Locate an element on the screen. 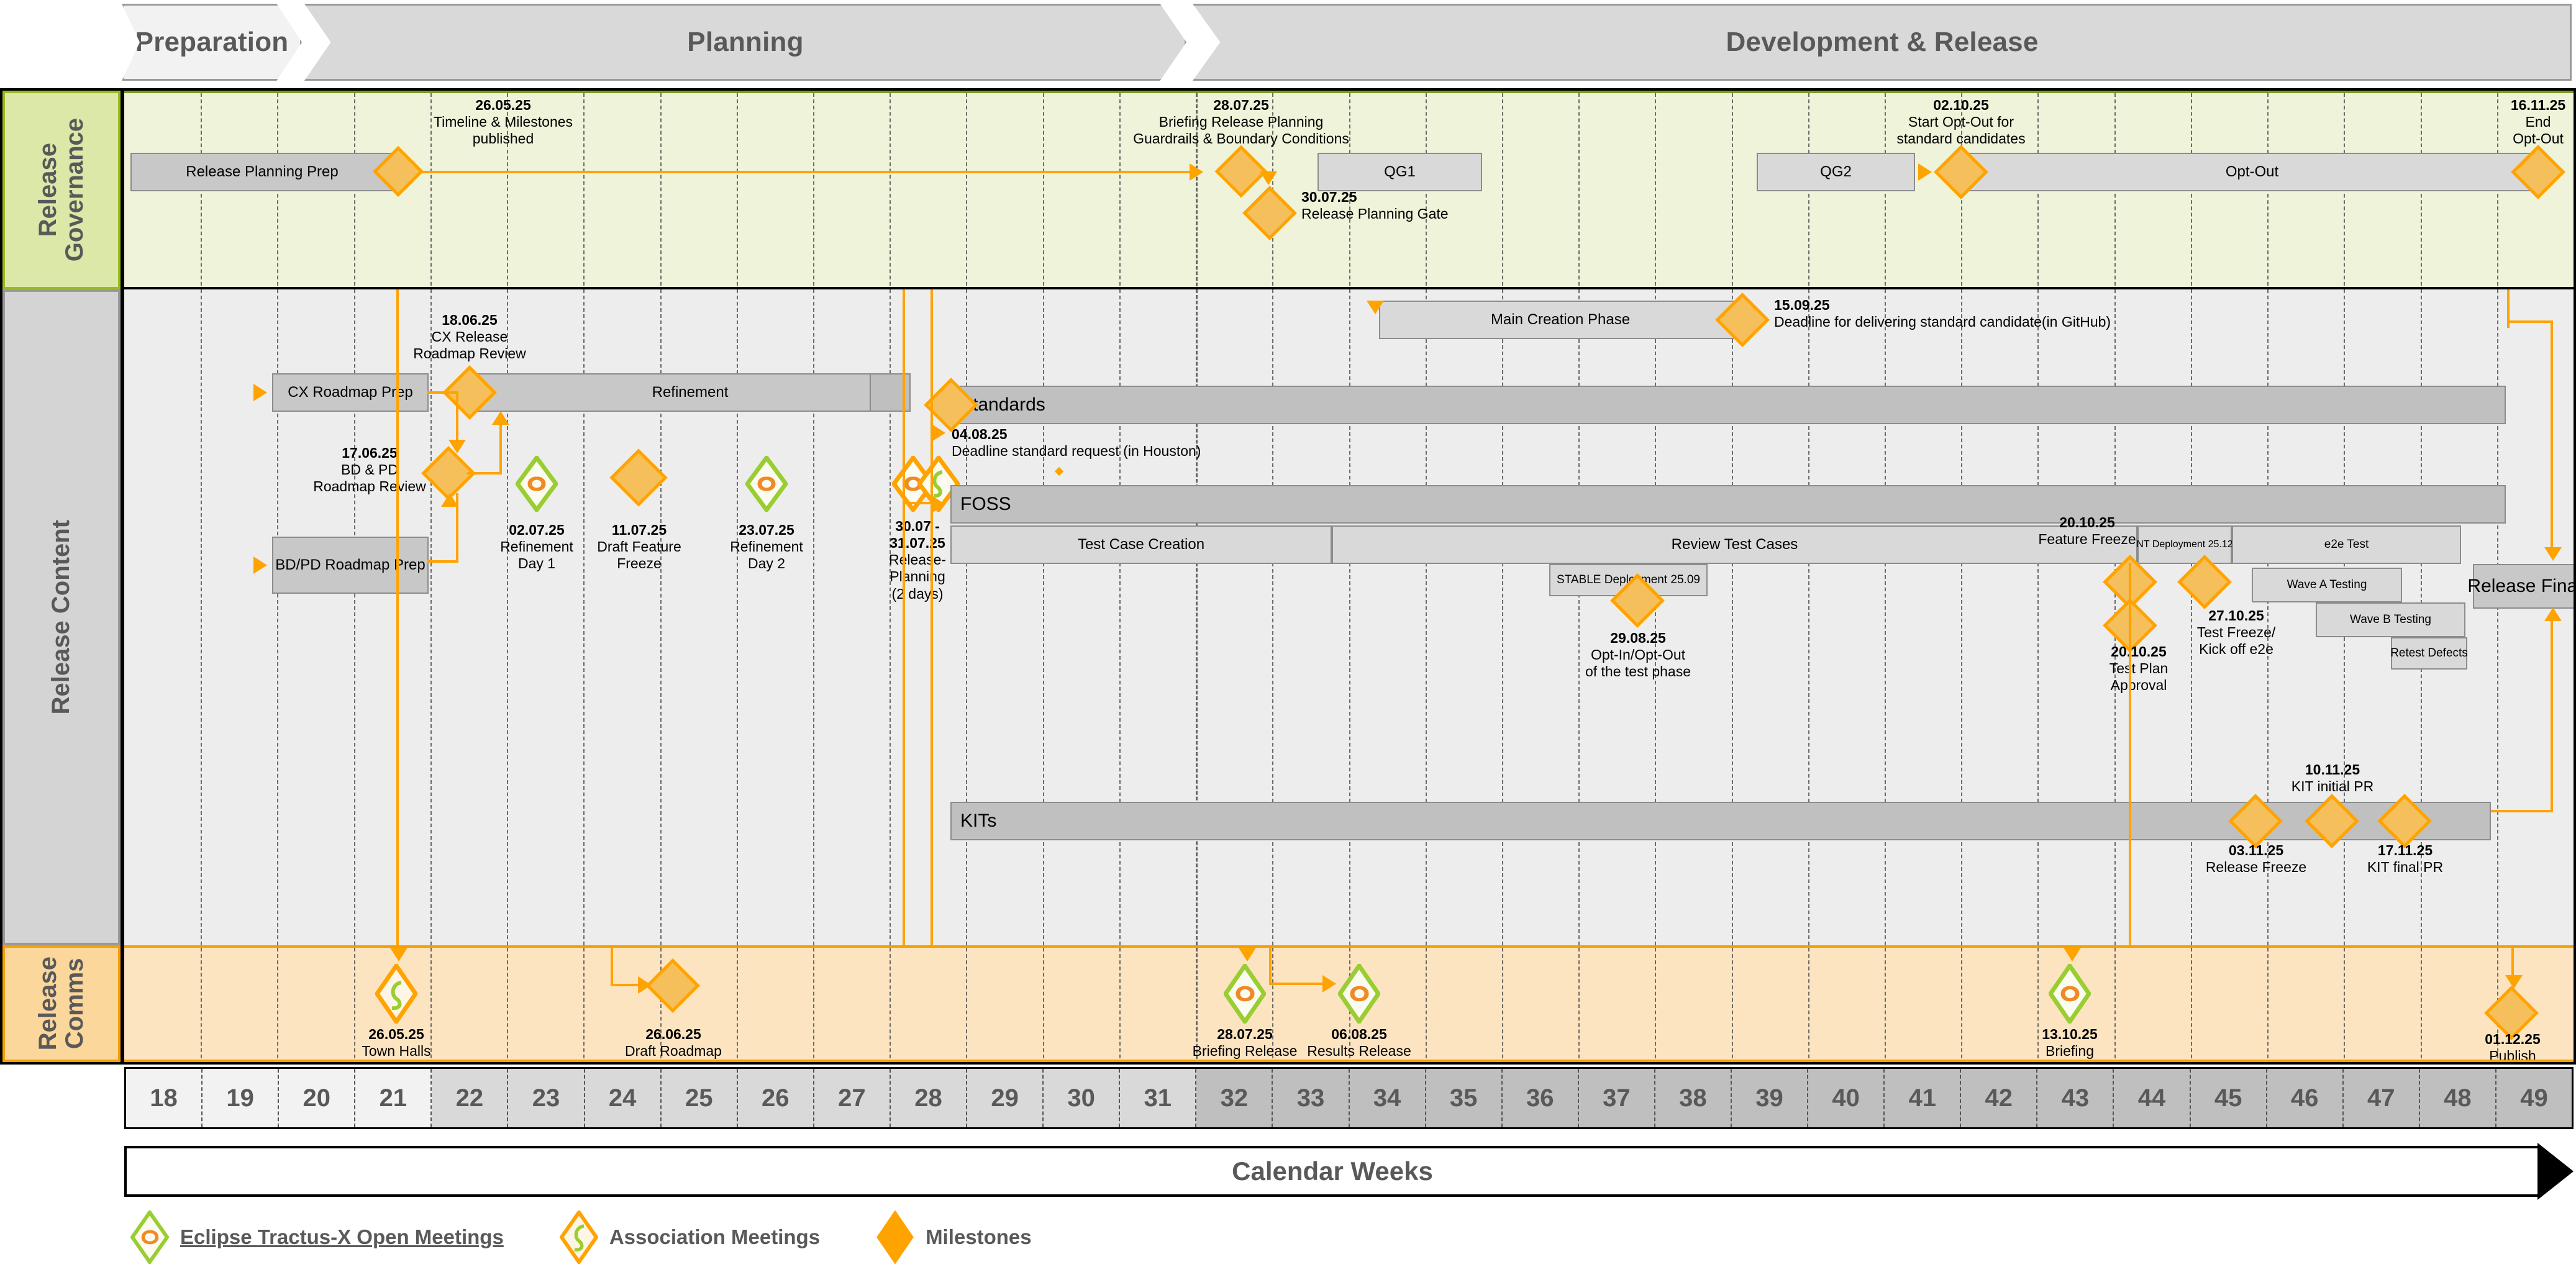 The image size is (2576, 1267). legend-label: Association Meetings is located at coordinates (715, 1236).